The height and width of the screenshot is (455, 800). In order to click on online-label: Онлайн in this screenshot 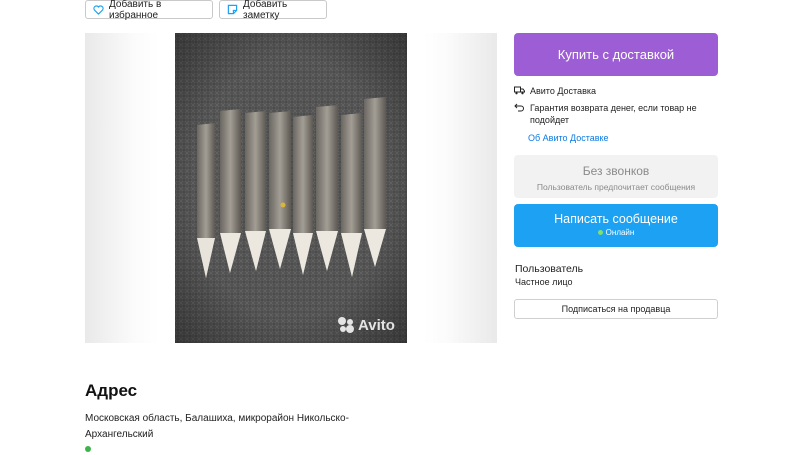, I will do `click(620, 232)`.